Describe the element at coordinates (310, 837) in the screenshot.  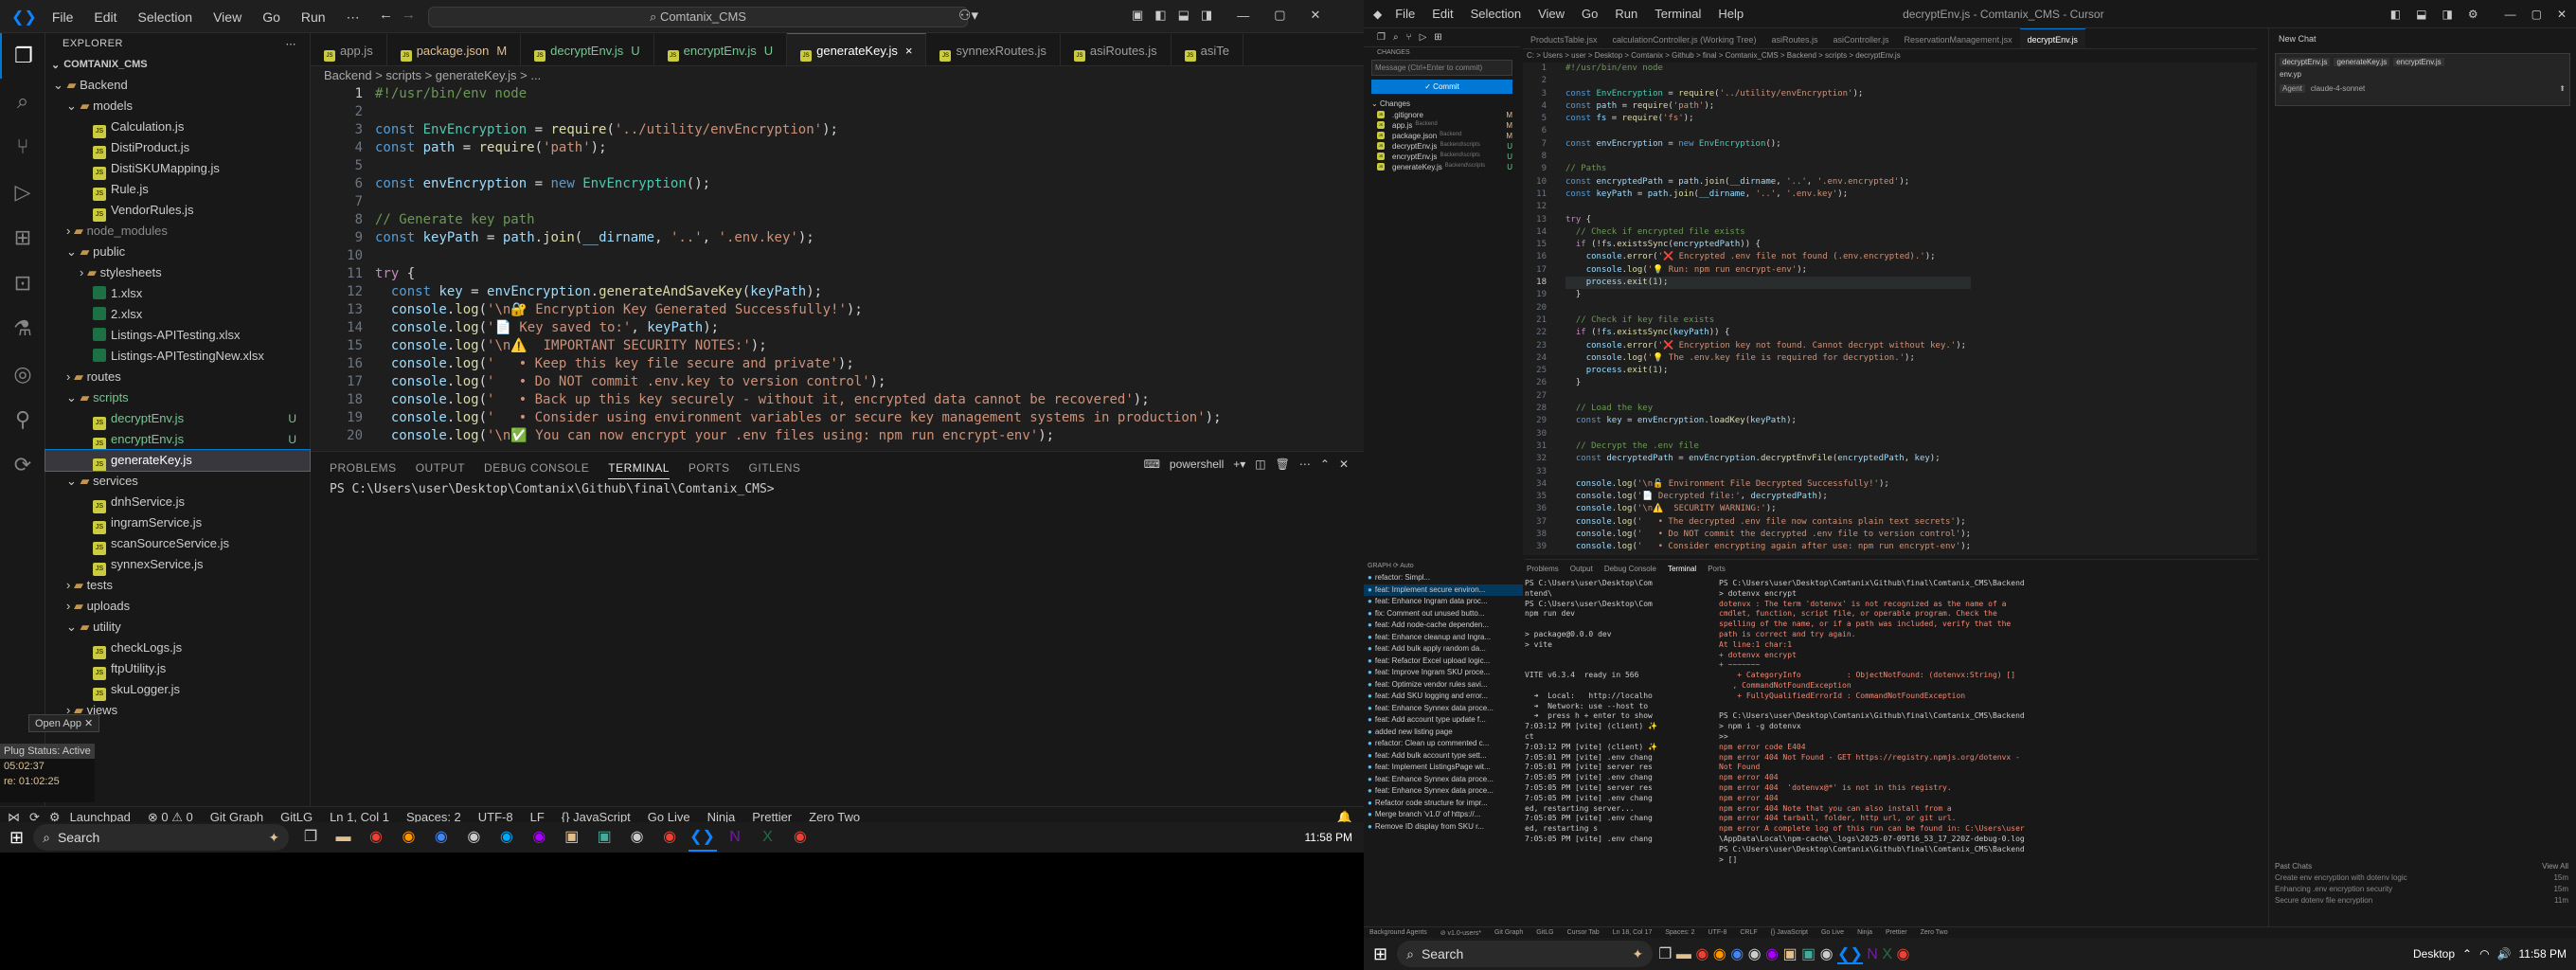
I see `task-view-icon: ❐` at that location.